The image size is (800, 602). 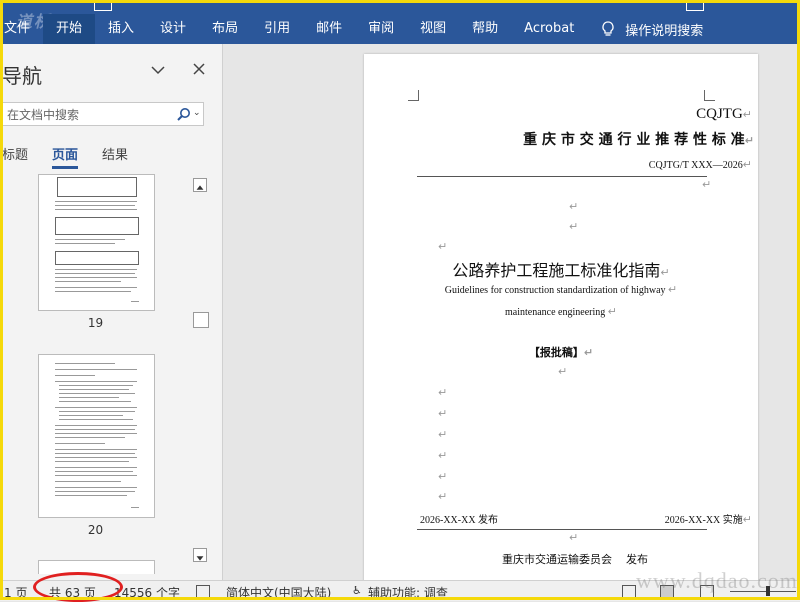 I want to click on tab-view: 视图, so click(x=433, y=29).